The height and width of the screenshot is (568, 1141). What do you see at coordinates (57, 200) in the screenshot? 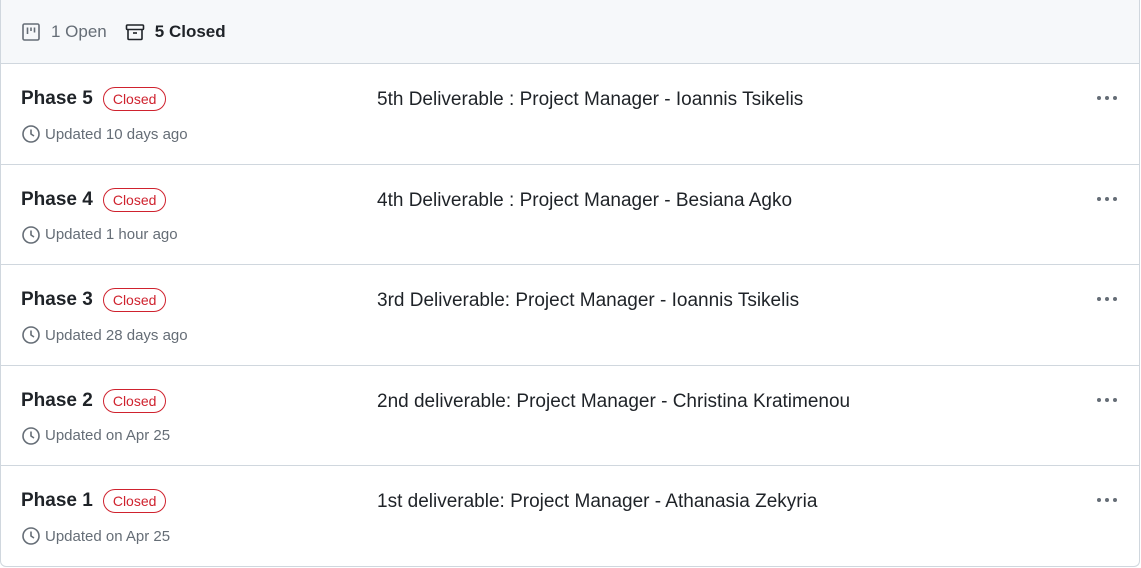
I see `milestone-title: Phase 4` at bounding box center [57, 200].